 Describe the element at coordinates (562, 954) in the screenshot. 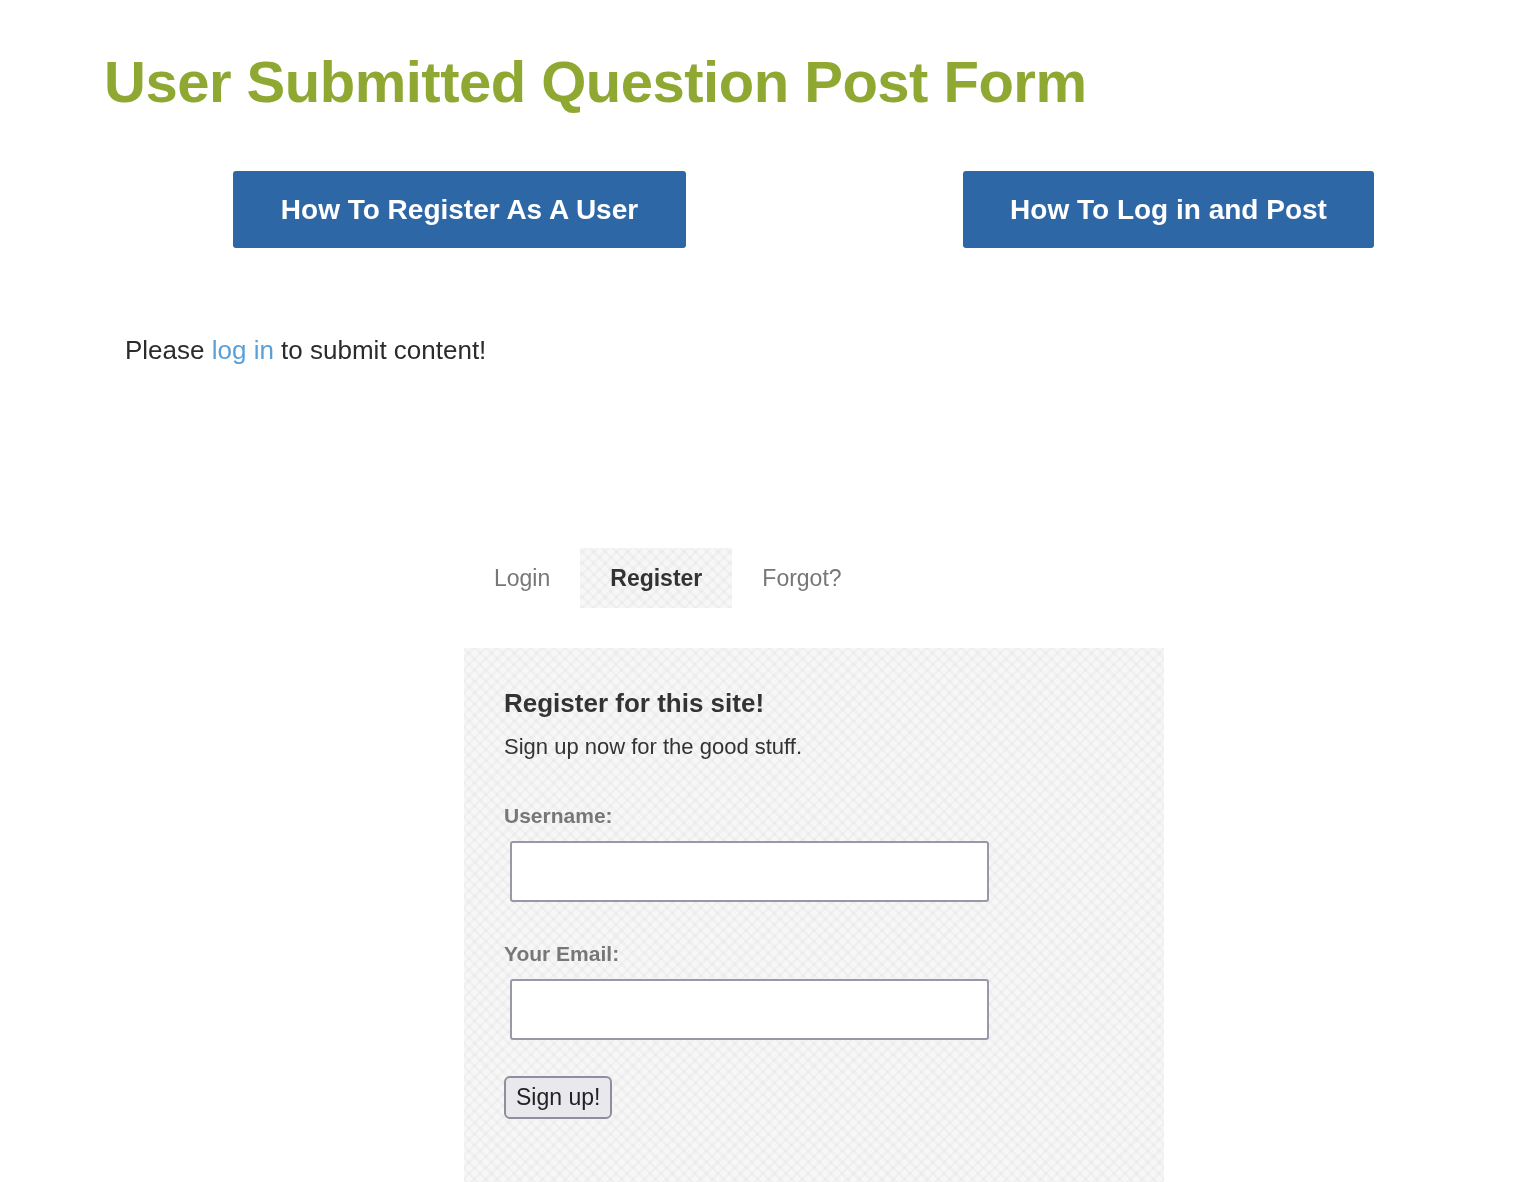

I see `field-label: Your Email:` at that location.